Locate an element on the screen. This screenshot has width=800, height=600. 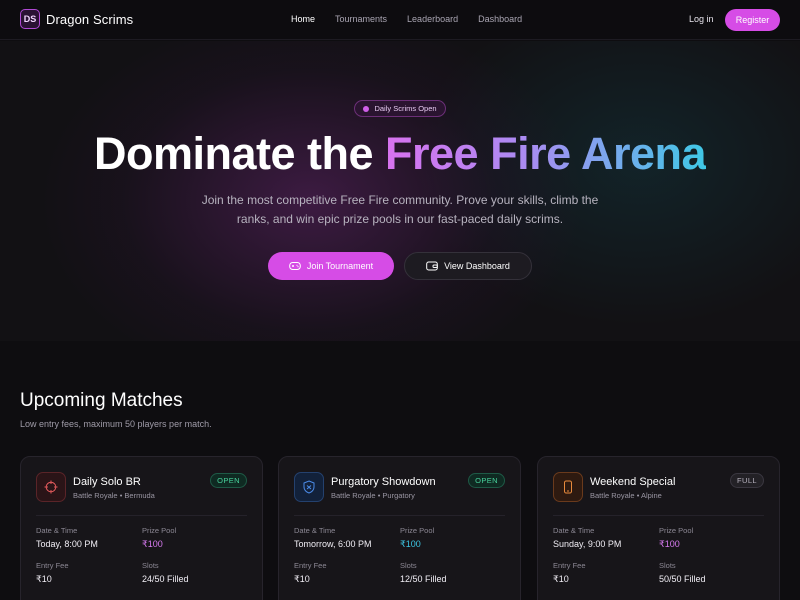
hero-title: Dominate the Free Fire Arena is located at coordinates (400, 154).